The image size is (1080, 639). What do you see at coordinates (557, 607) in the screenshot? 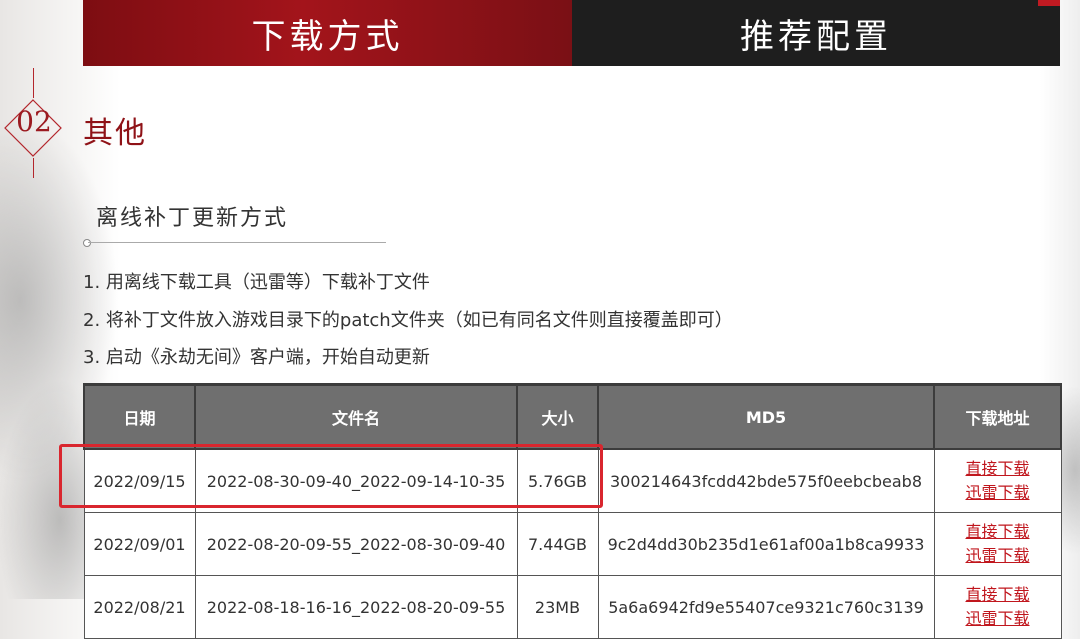
I see `cell-size: 23MB` at bounding box center [557, 607].